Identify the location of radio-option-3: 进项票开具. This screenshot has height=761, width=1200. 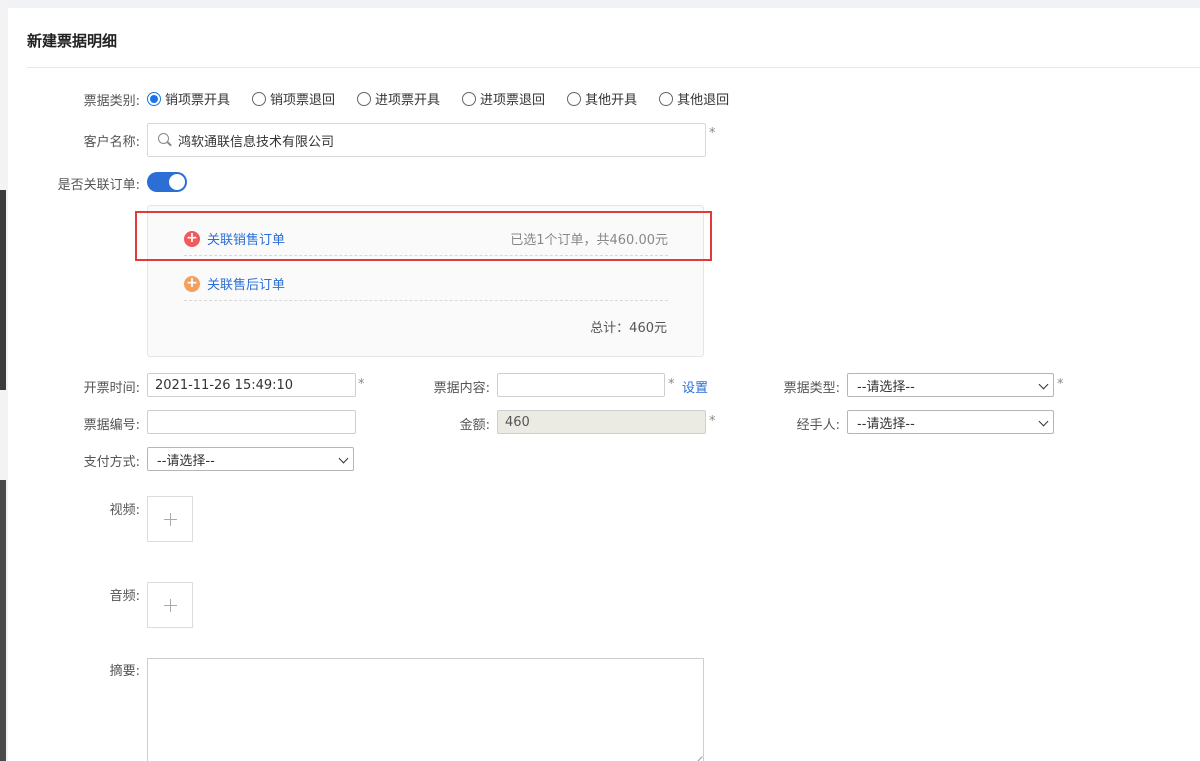
(398, 98).